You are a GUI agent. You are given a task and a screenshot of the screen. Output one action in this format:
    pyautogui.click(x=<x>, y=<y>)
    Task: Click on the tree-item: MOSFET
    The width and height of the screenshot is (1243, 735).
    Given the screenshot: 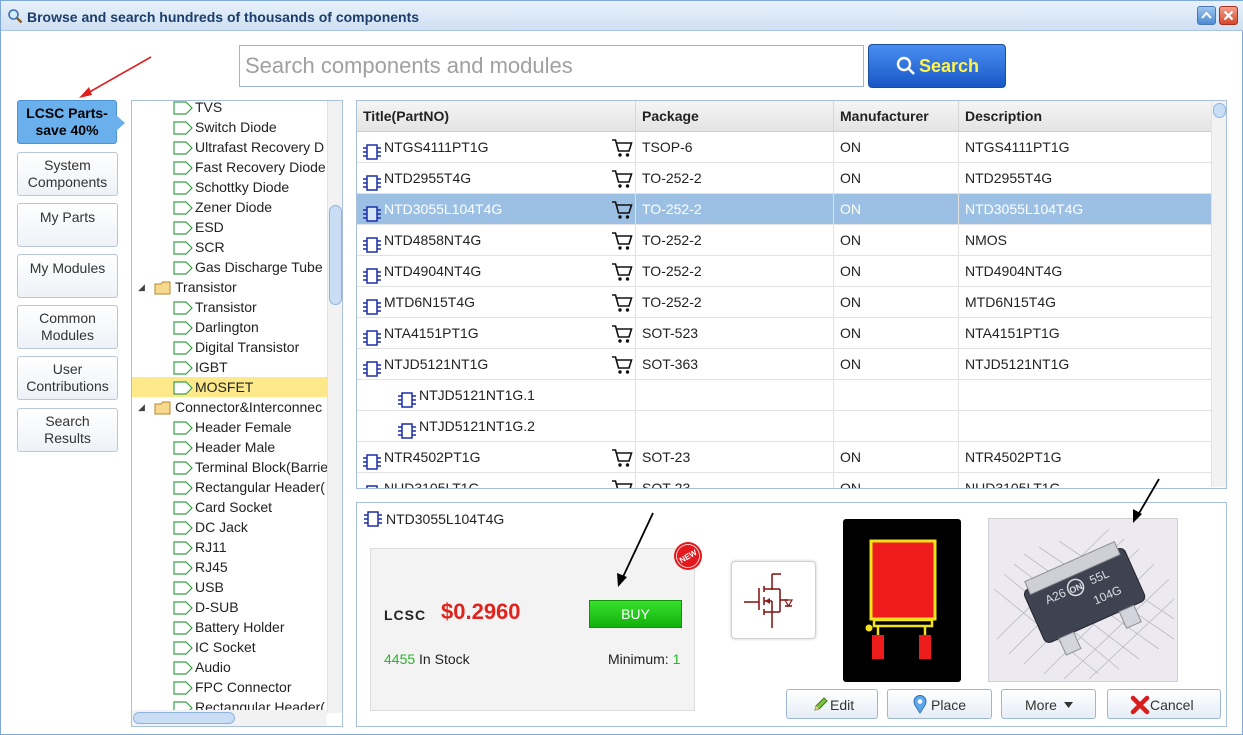 What is the action you would take?
    pyautogui.click(x=230, y=387)
    